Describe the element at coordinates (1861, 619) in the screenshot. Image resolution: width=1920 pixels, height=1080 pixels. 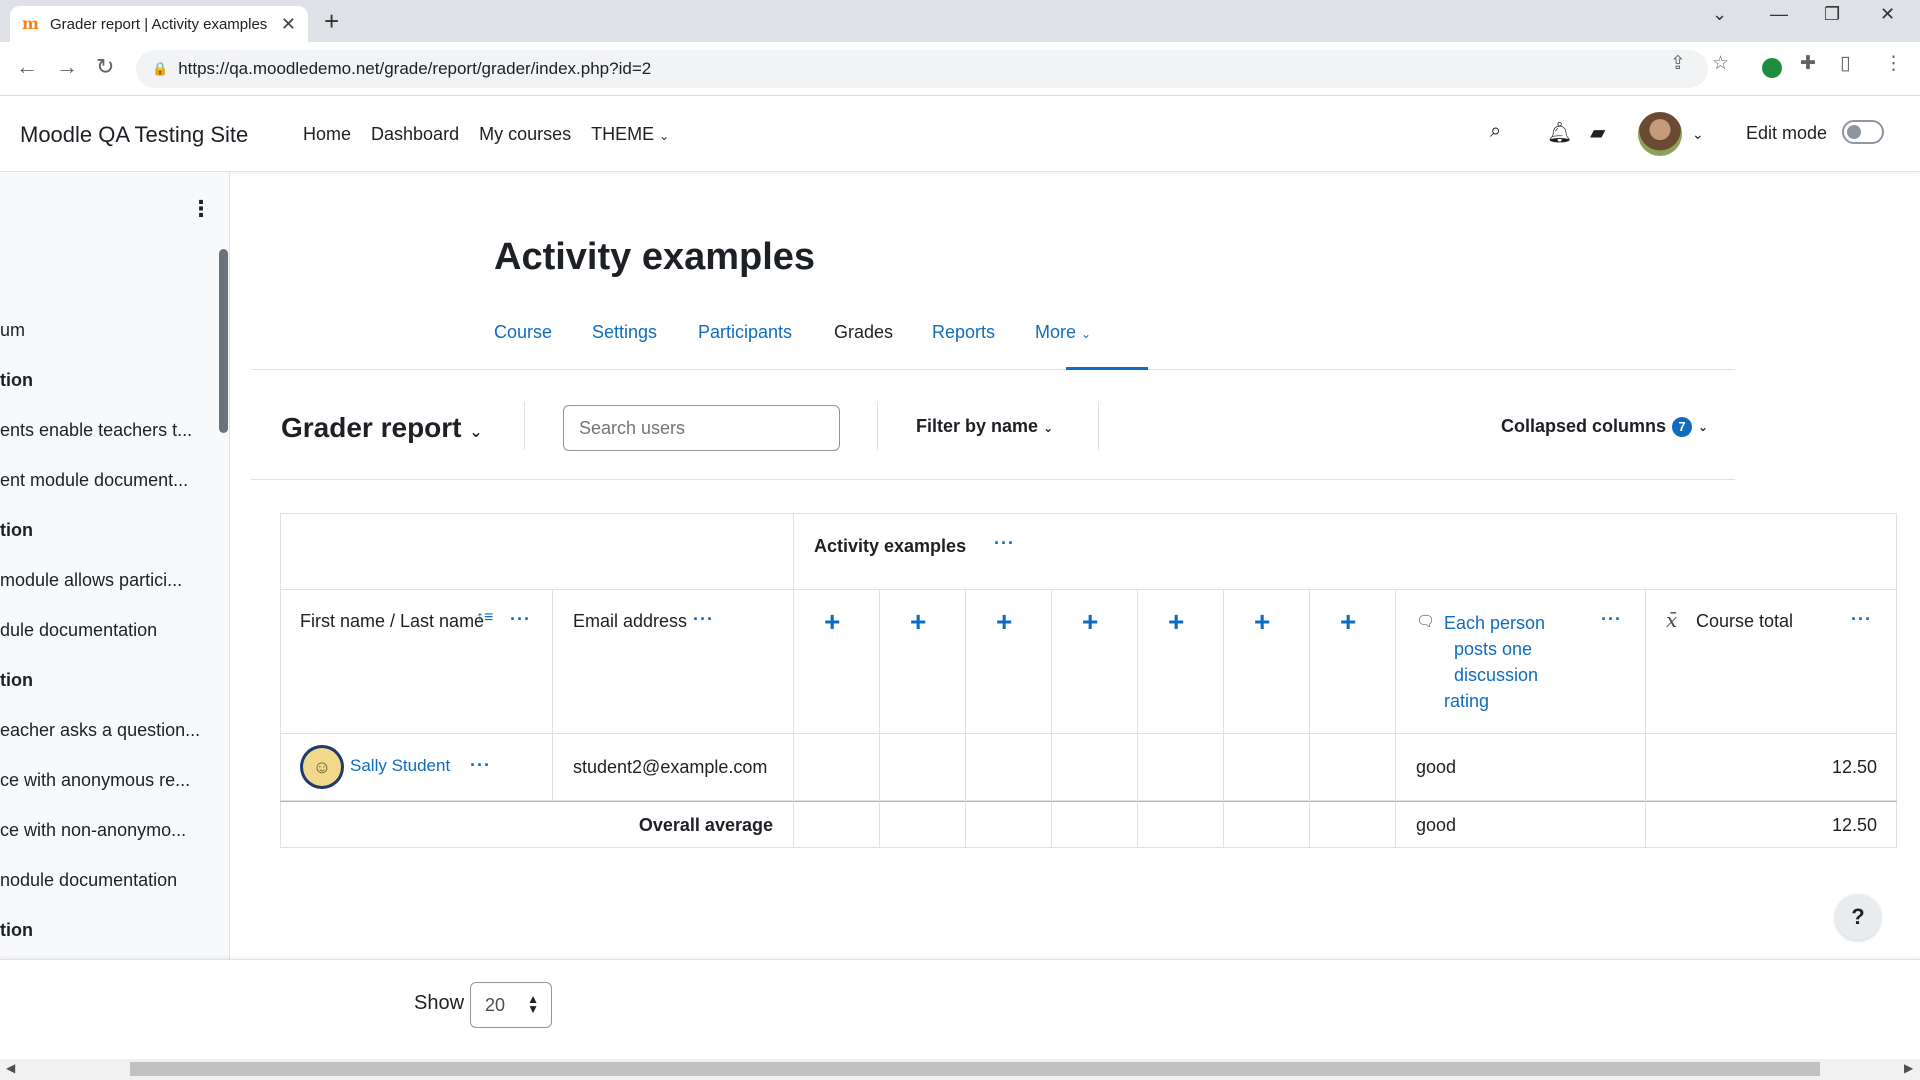
I see `course-total-actions-icon: ···` at that location.